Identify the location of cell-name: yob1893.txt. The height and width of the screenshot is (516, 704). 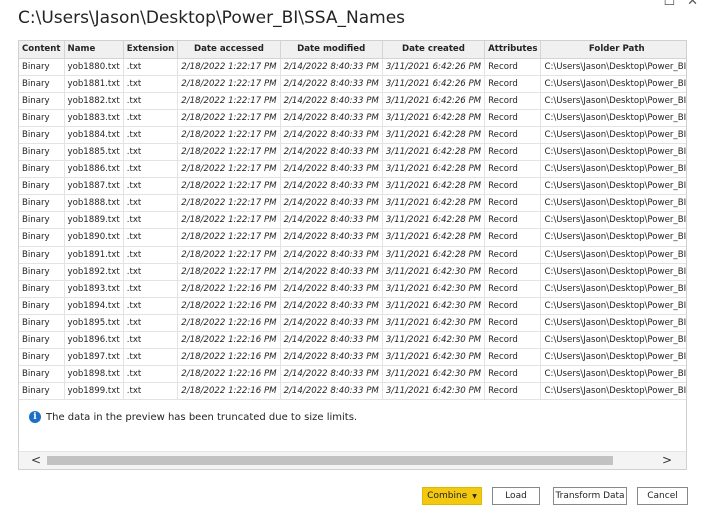
(94, 289).